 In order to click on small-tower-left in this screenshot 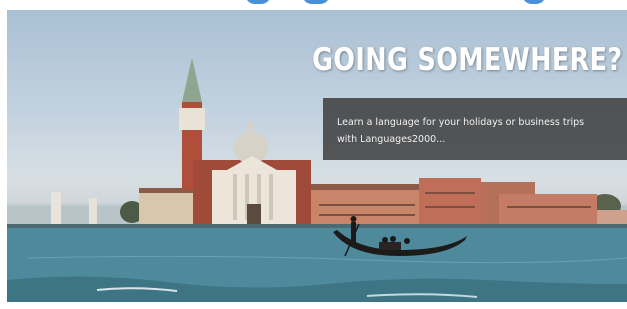, I will do `click(56, 208)`.